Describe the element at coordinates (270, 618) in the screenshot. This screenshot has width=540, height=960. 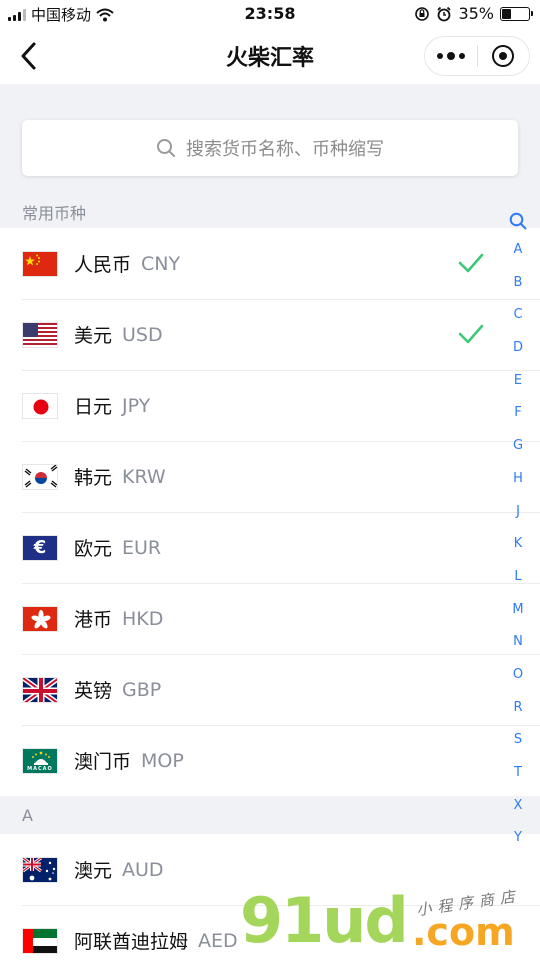
I see `currency-row-hkd: 港币 HKD` at that location.